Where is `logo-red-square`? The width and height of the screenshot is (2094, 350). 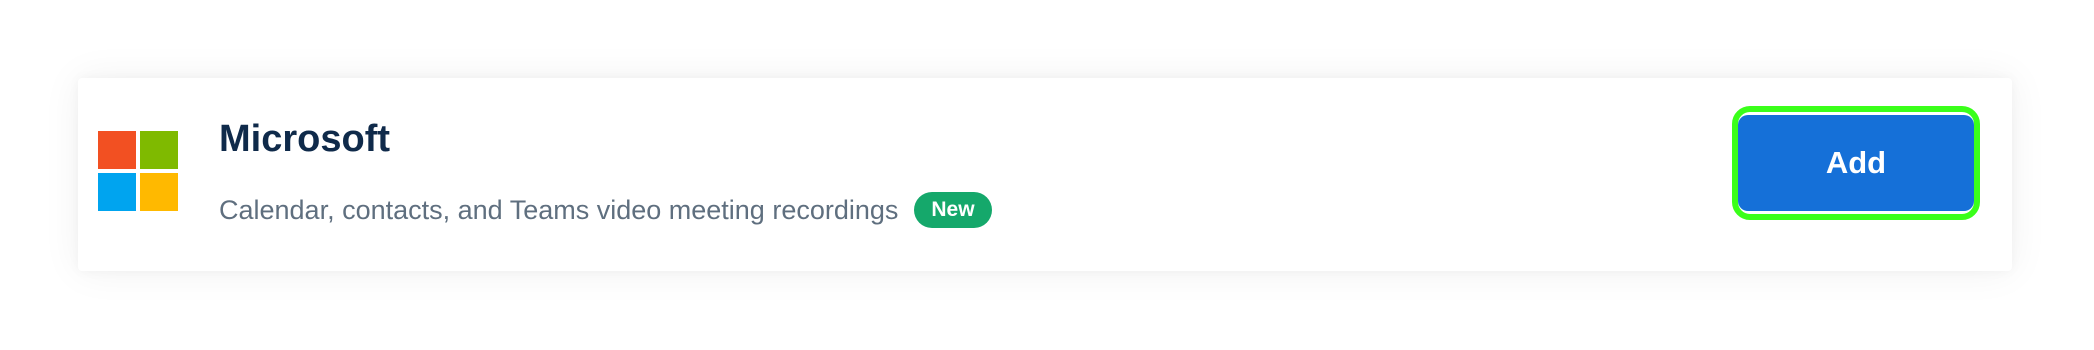 logo-red-square is located at coordinates (117, 150).